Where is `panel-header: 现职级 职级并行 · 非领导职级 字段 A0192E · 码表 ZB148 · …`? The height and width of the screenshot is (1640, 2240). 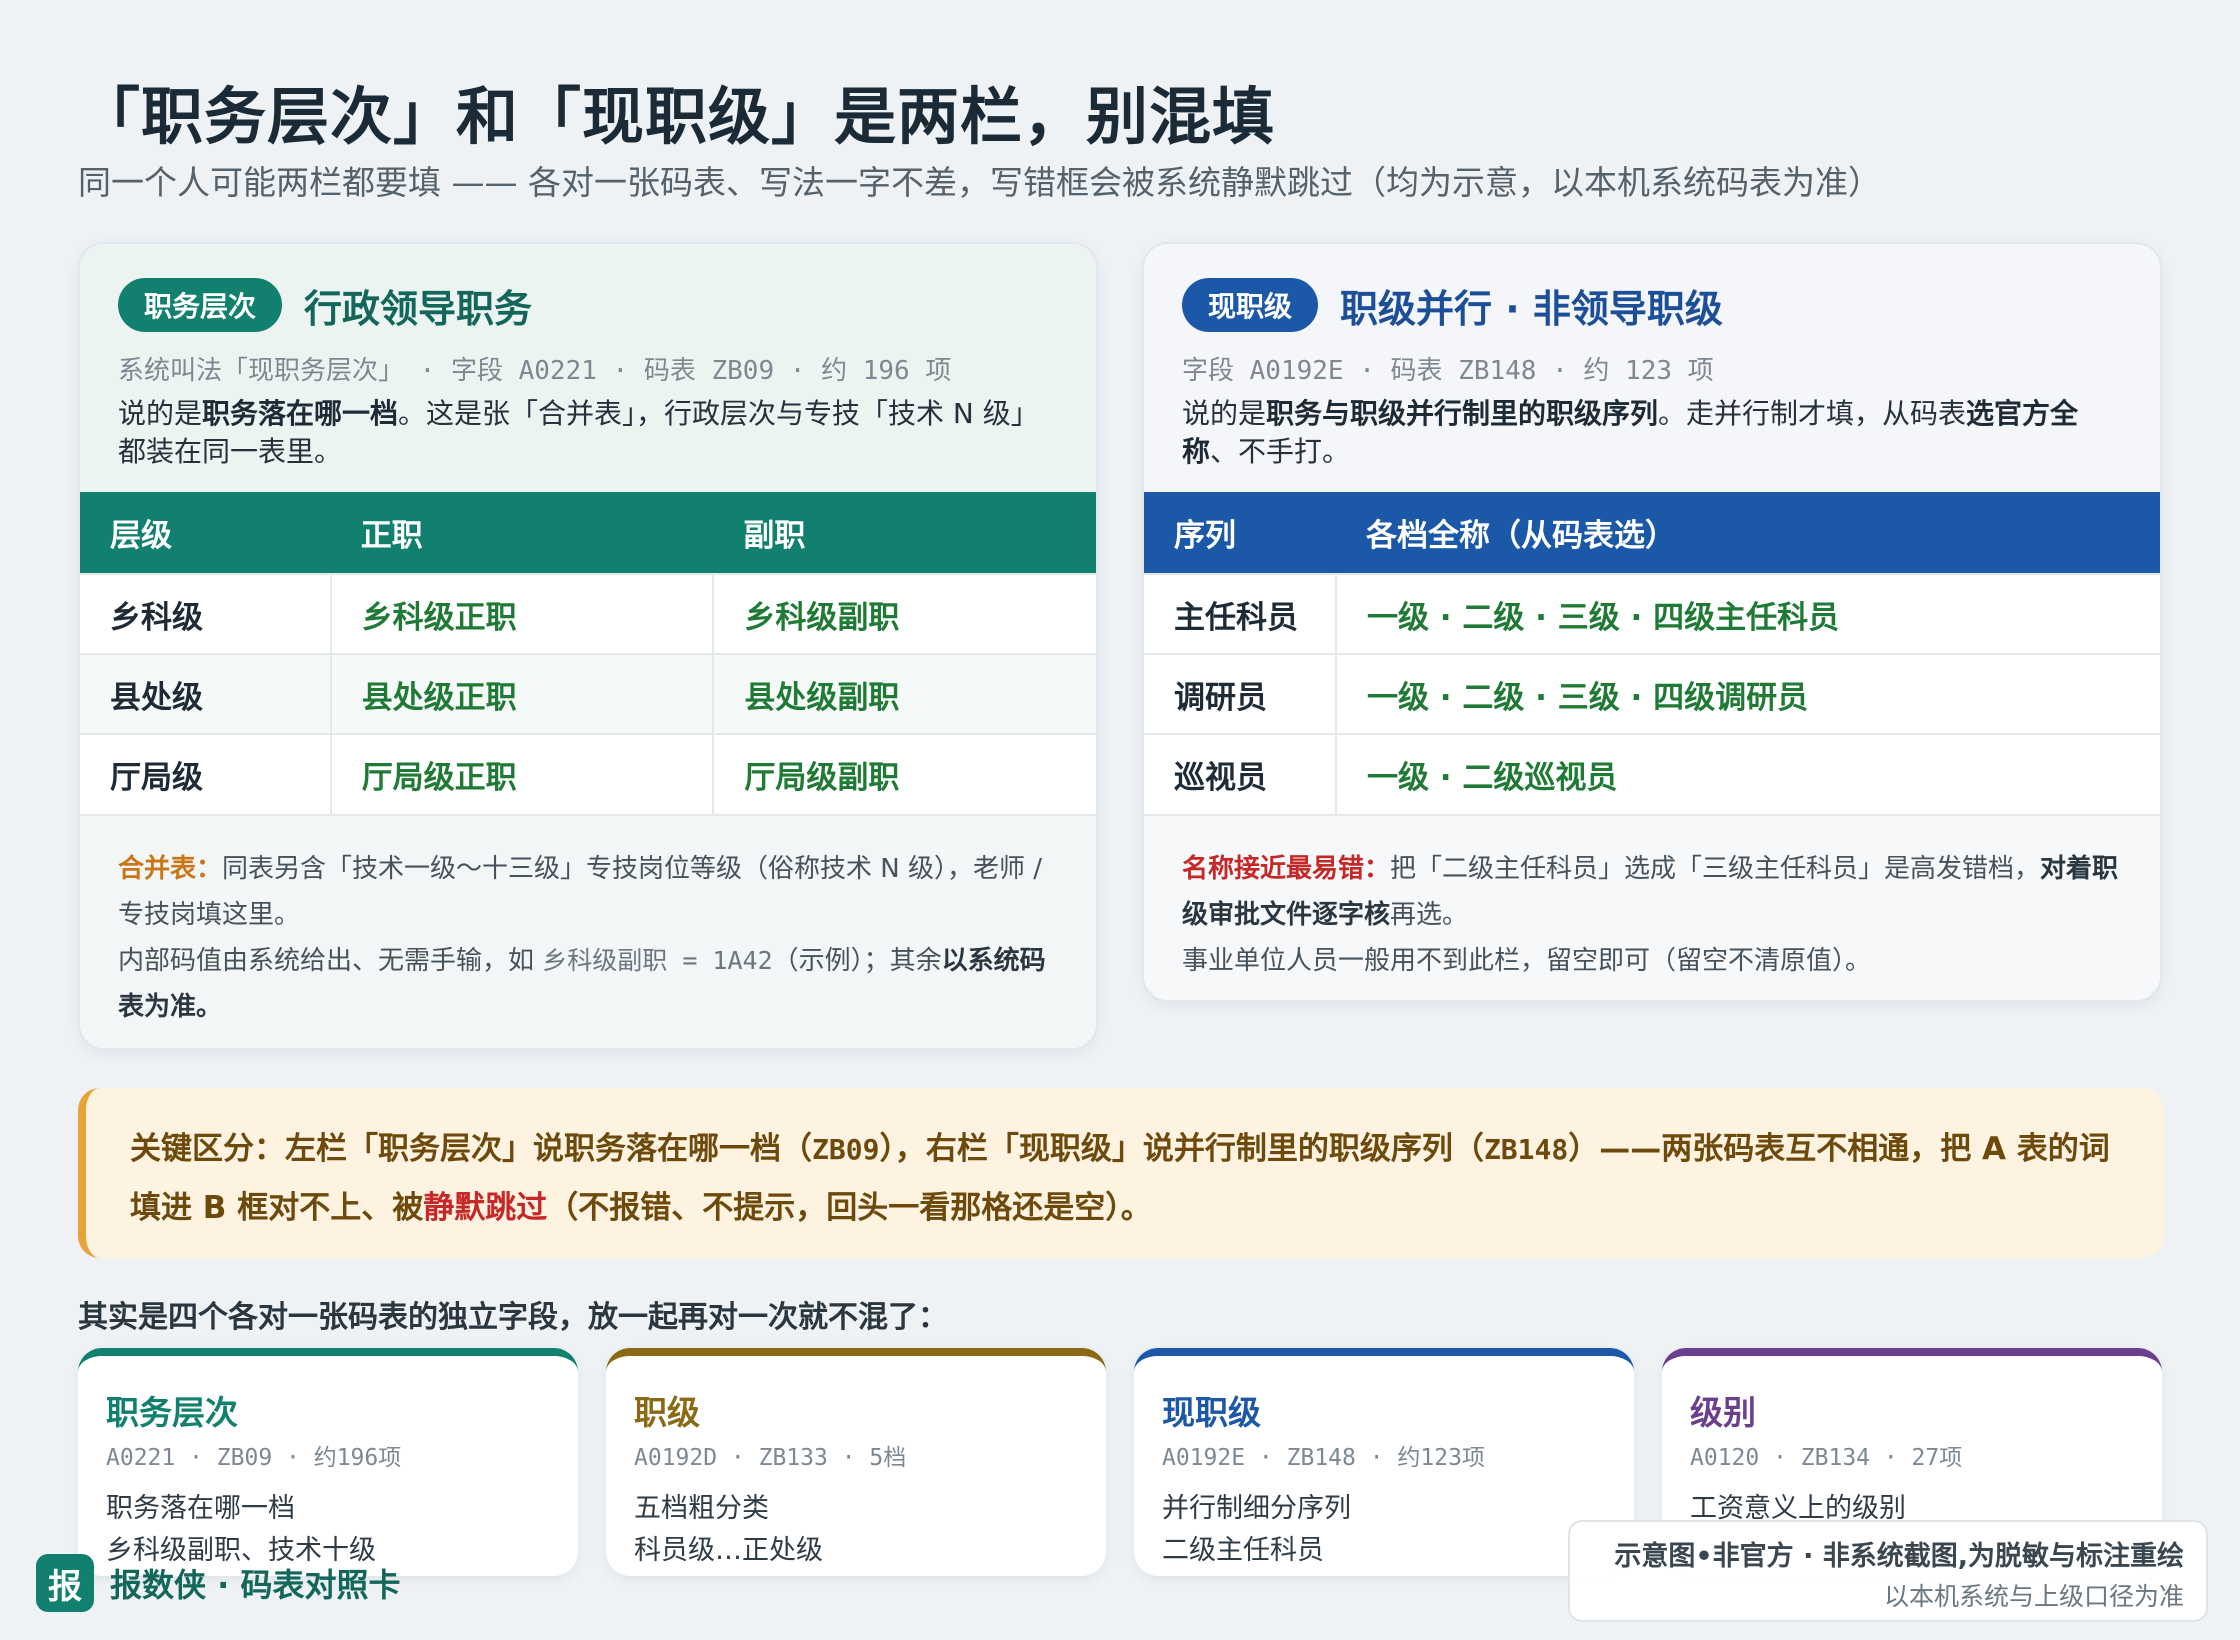
panel-header: 现职级 职级并行 · 非领导职级 字段 A0192E · 码表 ZB148 · … is located at coordinates (1652, 368).